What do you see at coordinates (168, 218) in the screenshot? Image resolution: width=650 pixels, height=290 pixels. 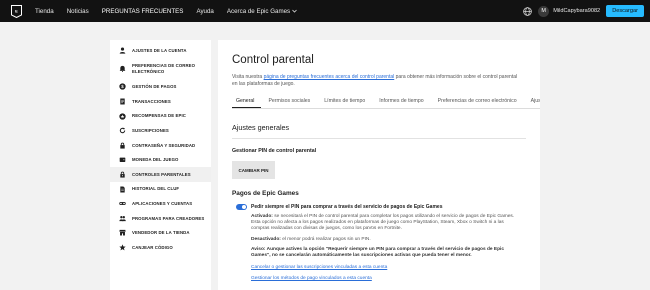 I see `sidebar-item-label: PROGRAMAS PARA CREADORES` at bounding box center [168, 218].